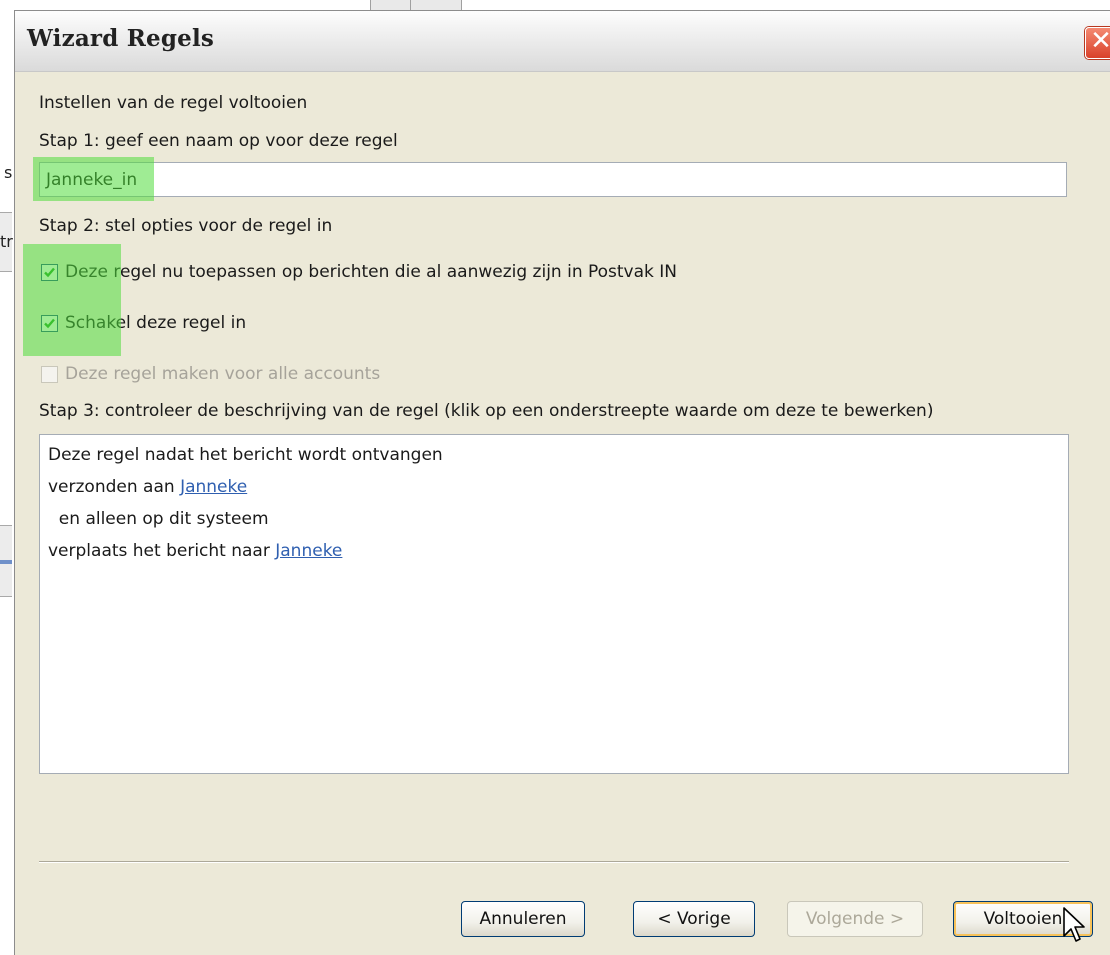  What do you see at coordinates (8, 172) in the screenshot?
I see `background-text-fragment: s` at bounding box center [8, 172].